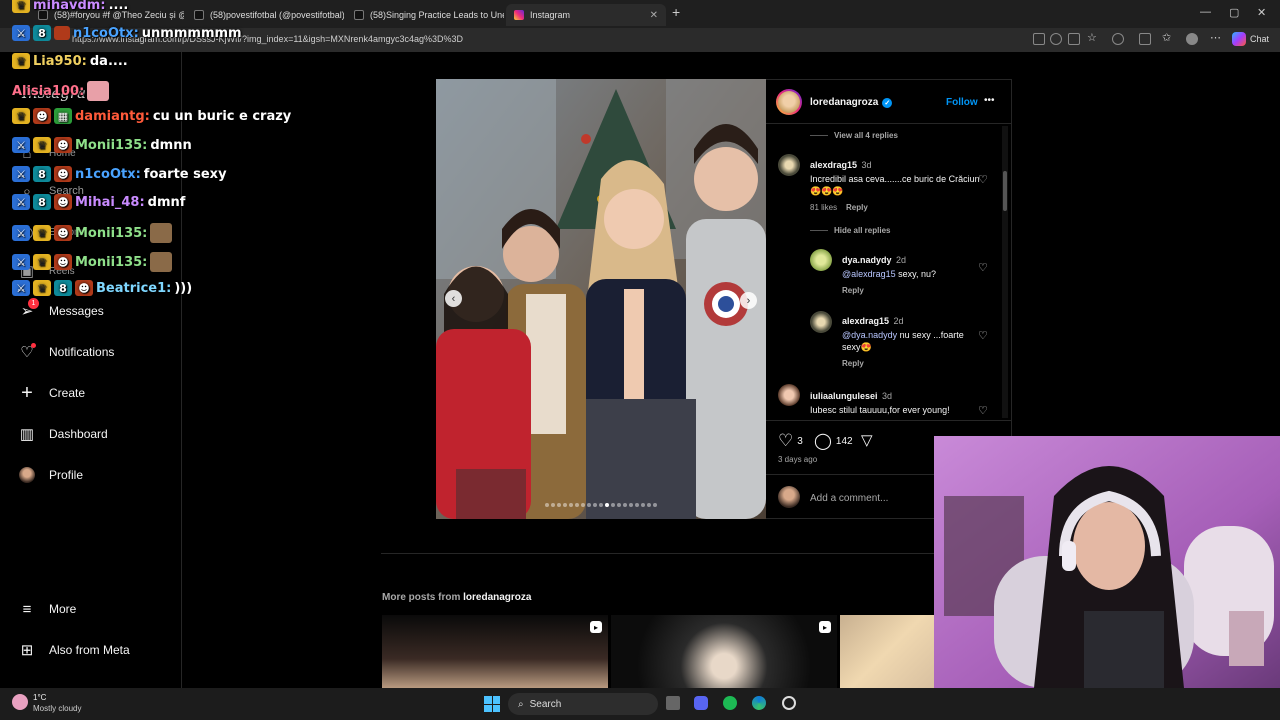  I want to click on reply-line, so click(819, 230).